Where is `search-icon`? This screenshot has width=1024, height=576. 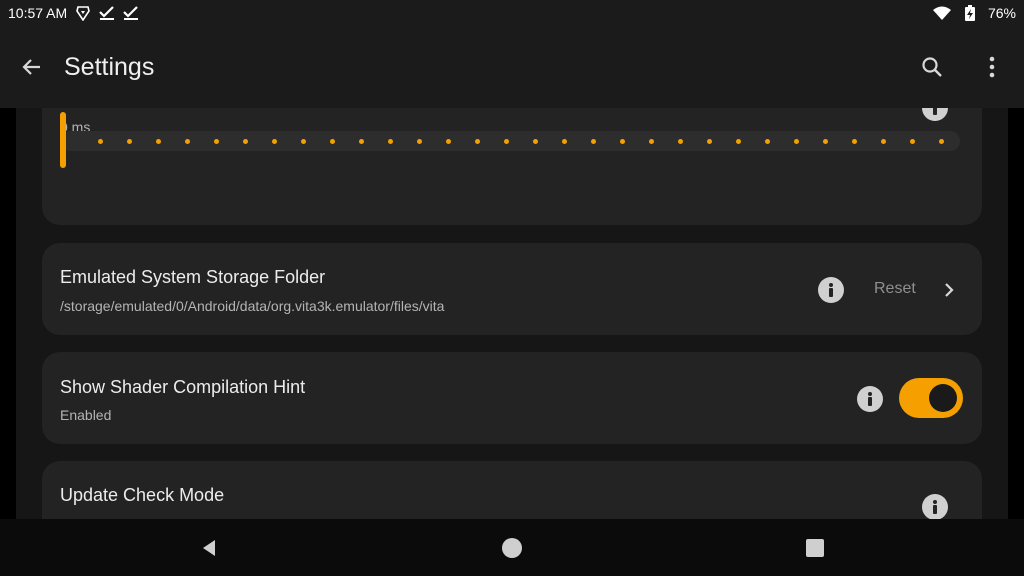 search-icon is located at coordinates (932, 67).